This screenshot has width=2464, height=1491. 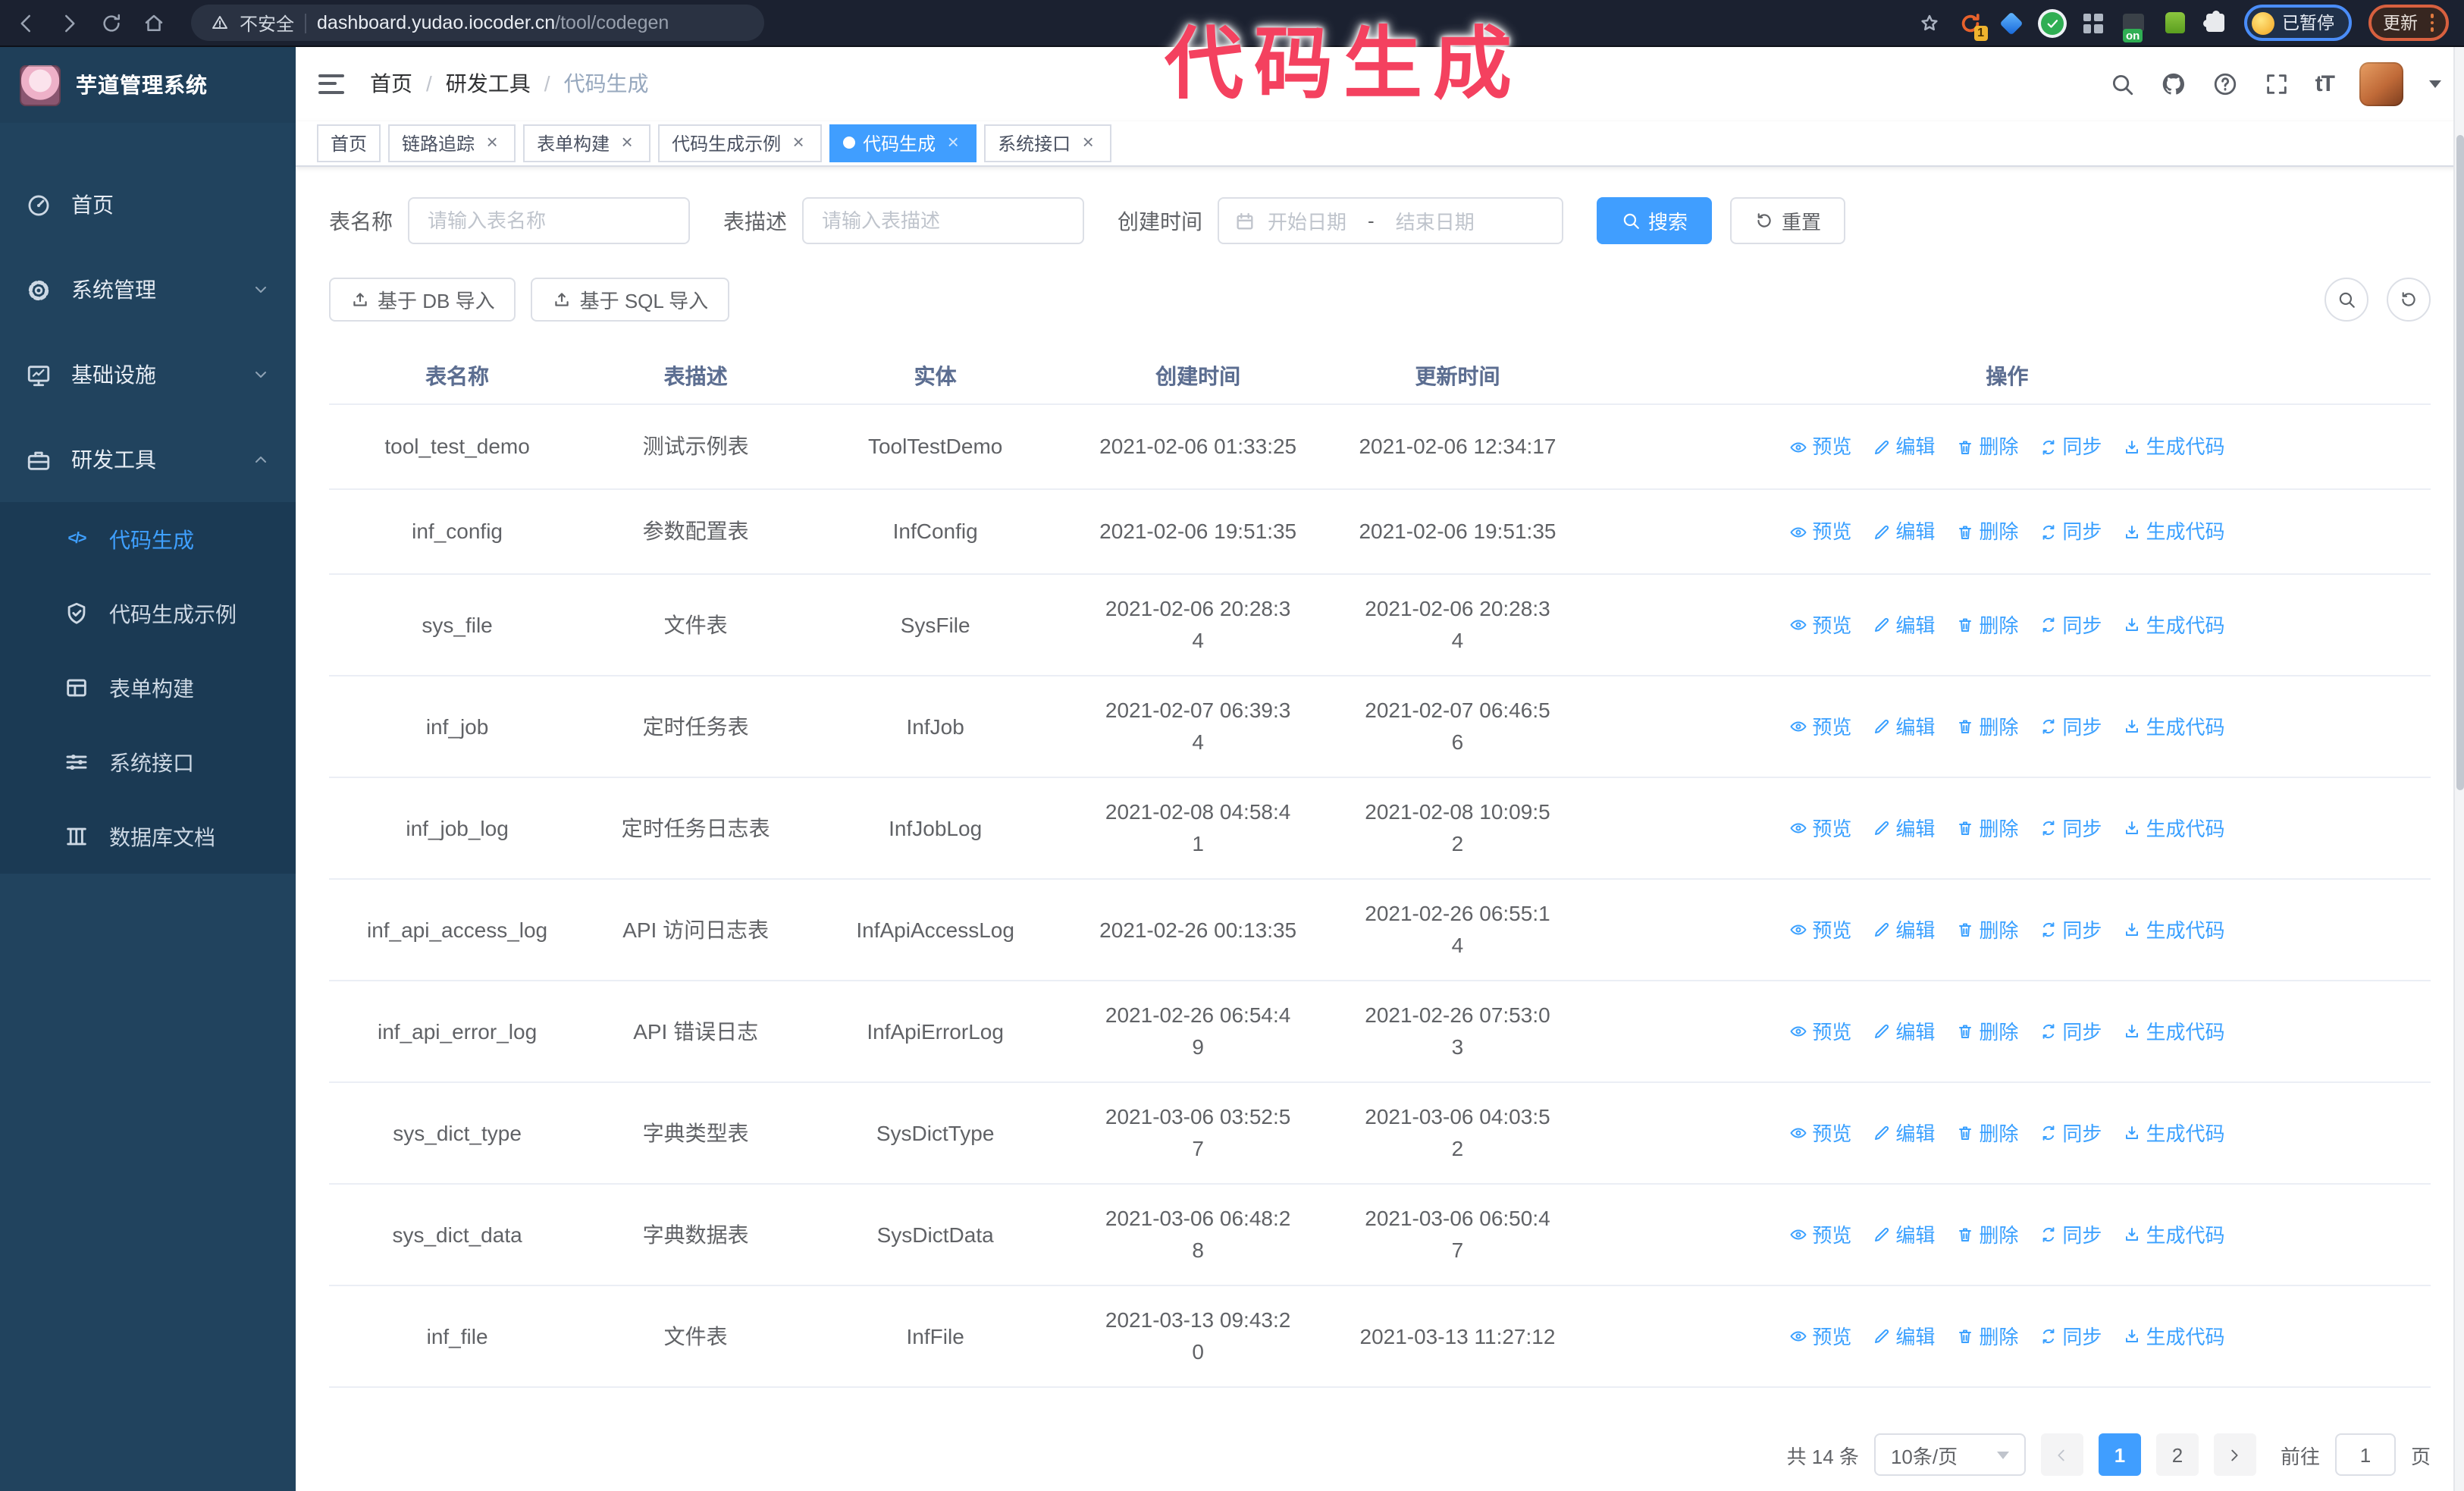 What do you see at coordinates (148, 613) in the screenshot?
I see `sidebar-subitem: 代码生成示例` at bounding box center [148, 613].